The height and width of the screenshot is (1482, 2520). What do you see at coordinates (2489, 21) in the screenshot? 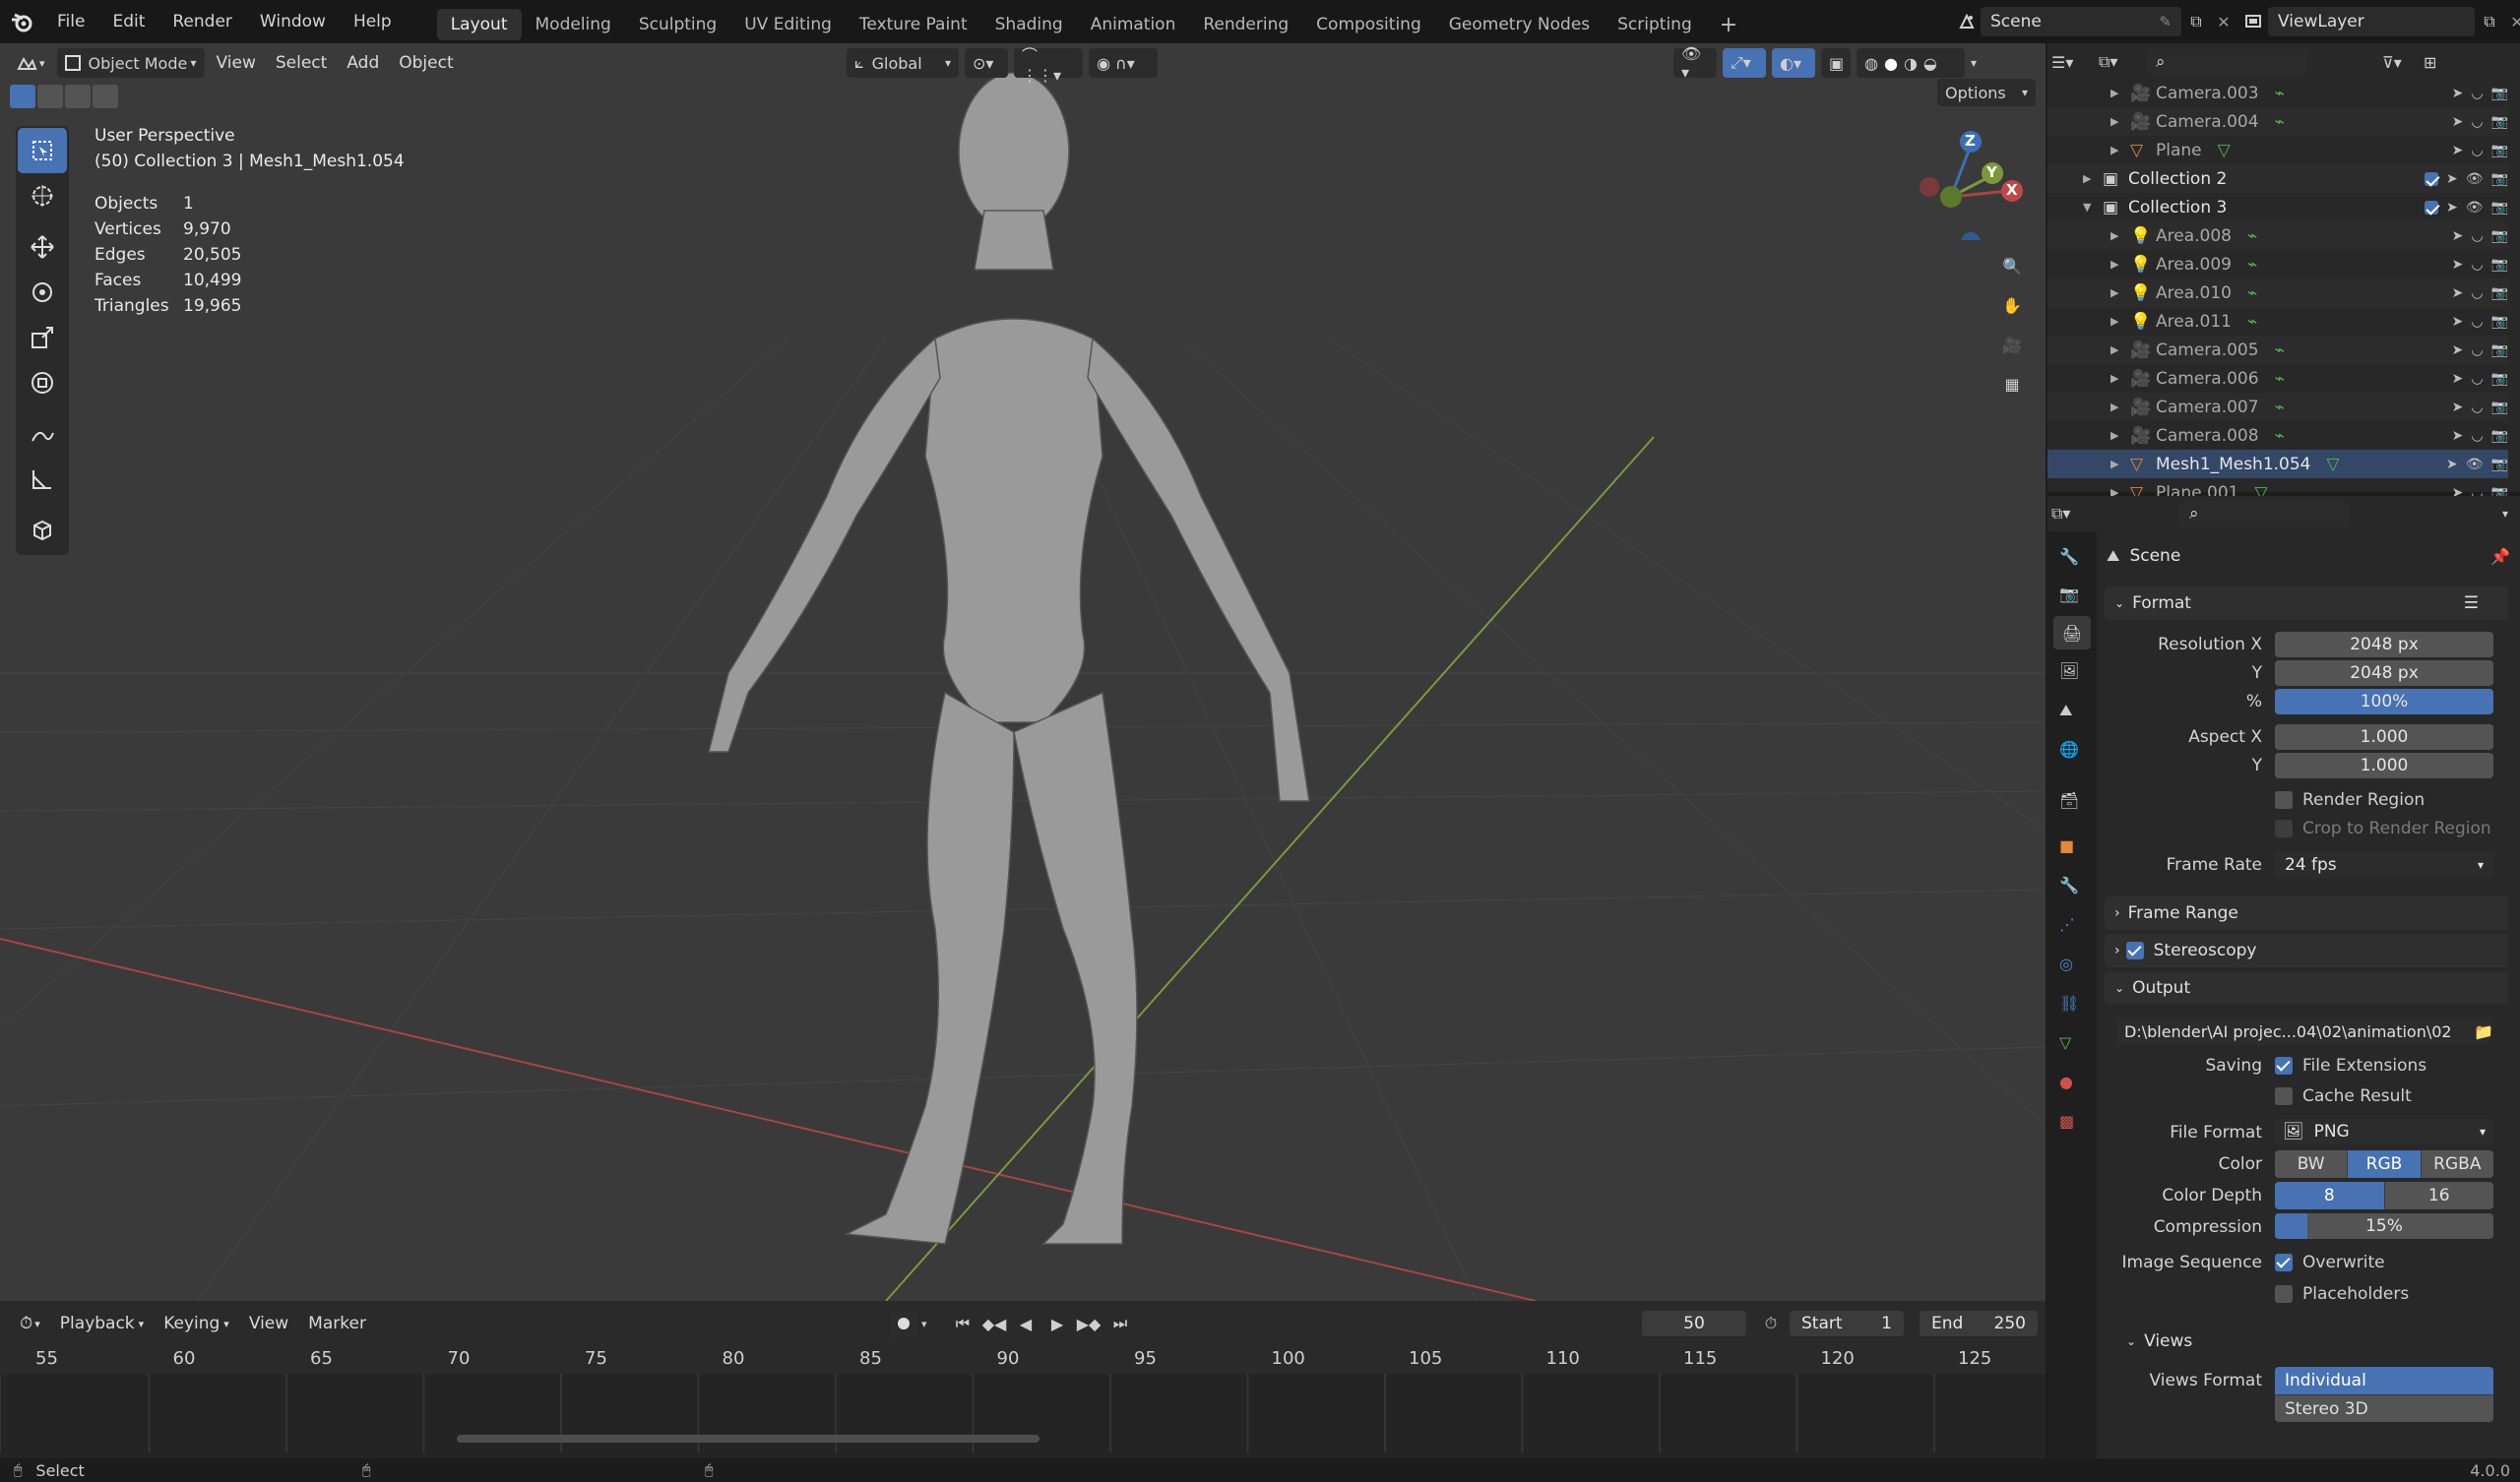
I see `new-viewlayer-icon: ⧉` at bounding box center [2489, 21].